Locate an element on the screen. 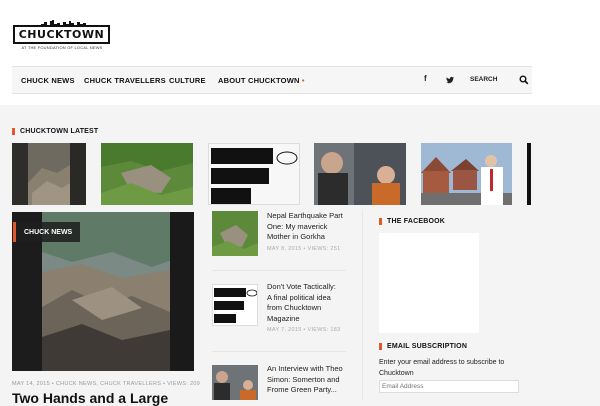  facebook-heading: THE FACEBOOK is located at coordinates (412, 221).